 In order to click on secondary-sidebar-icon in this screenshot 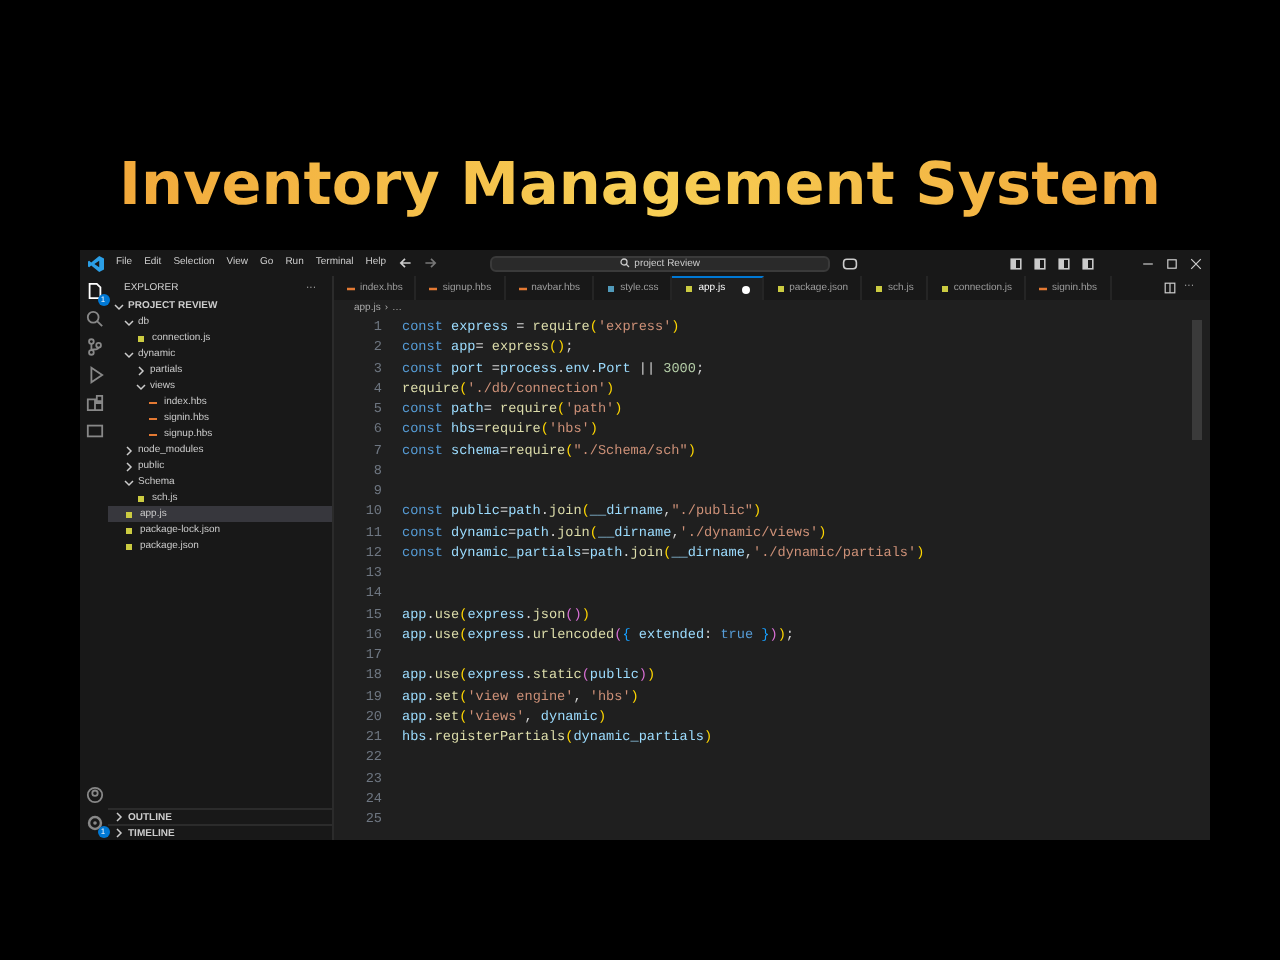, I will do `click(1088, 263)`.